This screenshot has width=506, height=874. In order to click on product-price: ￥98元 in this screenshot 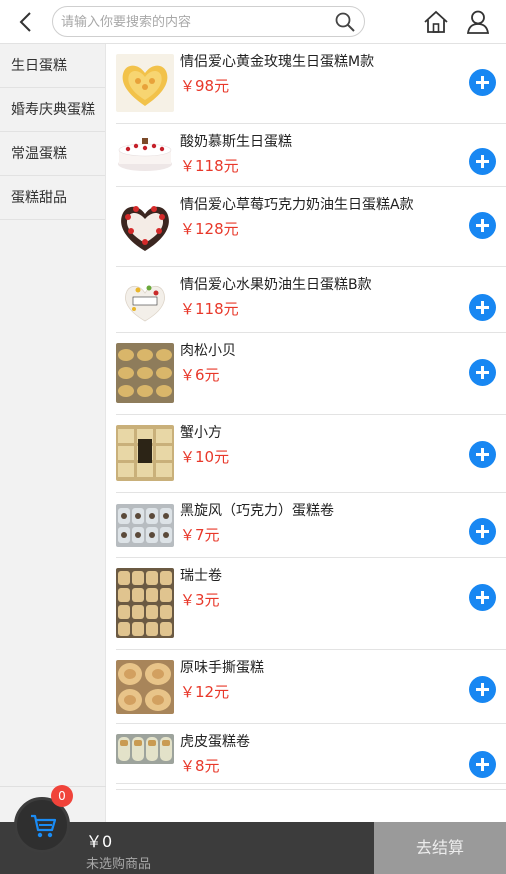, I will do `click(205, 86)`.